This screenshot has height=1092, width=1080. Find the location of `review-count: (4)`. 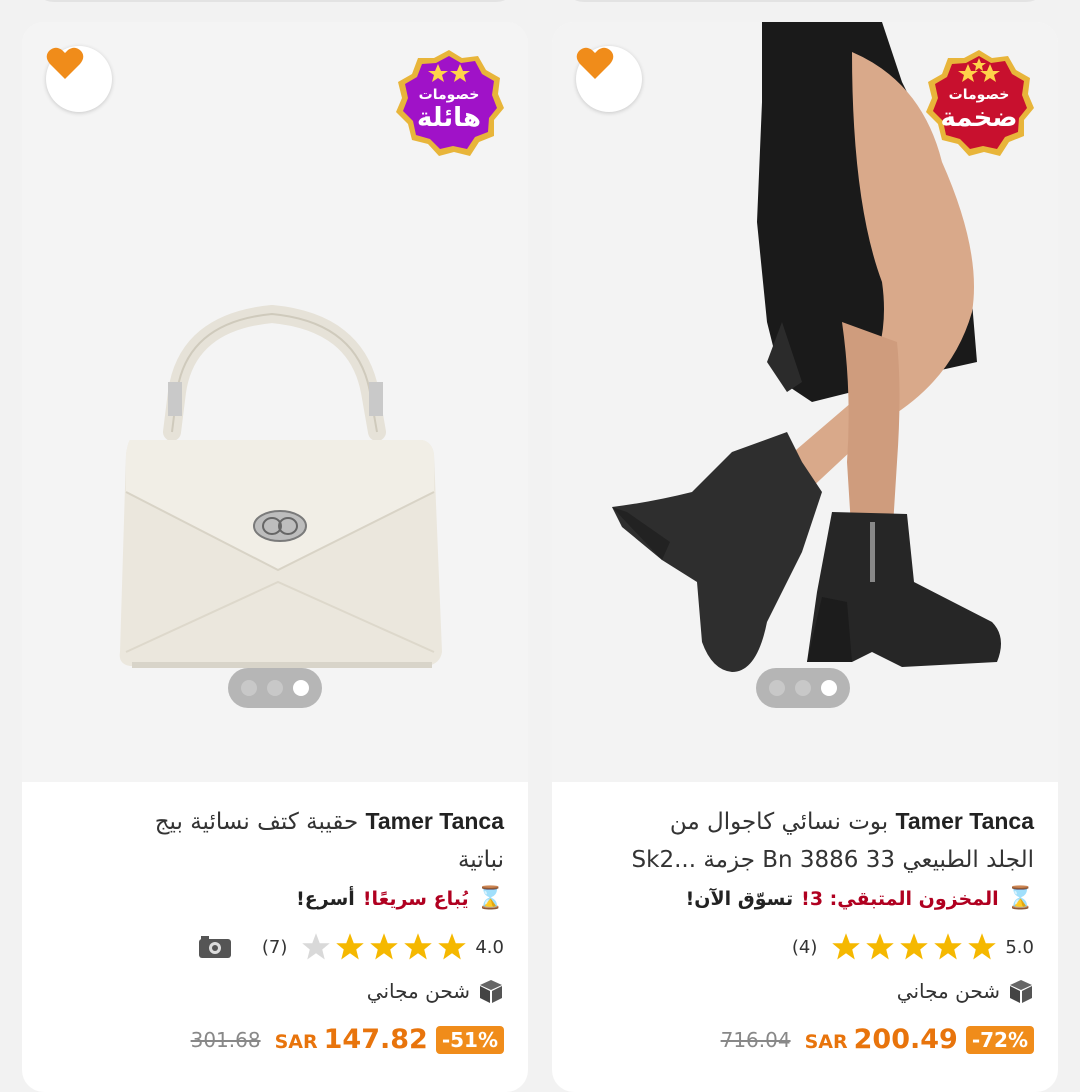

review-count: (4) is located at coordinates (804, 947).